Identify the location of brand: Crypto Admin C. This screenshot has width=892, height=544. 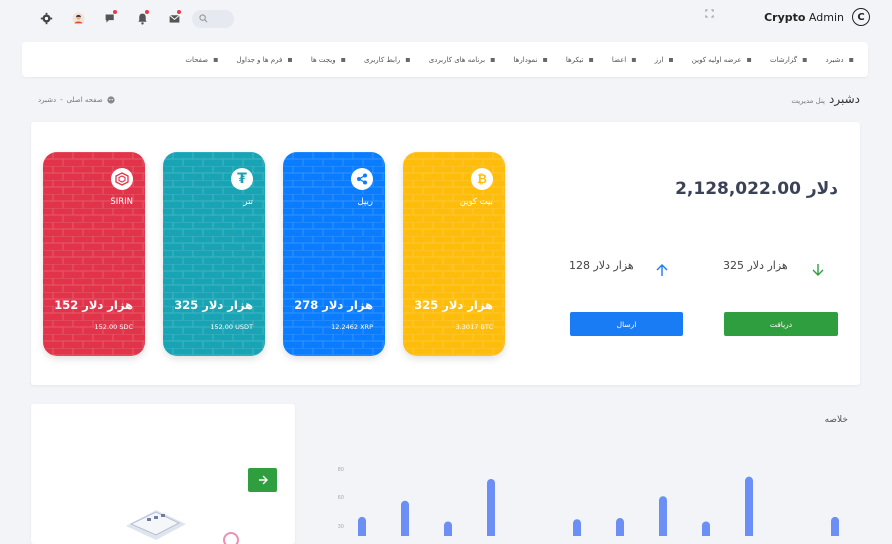
(817, 17).